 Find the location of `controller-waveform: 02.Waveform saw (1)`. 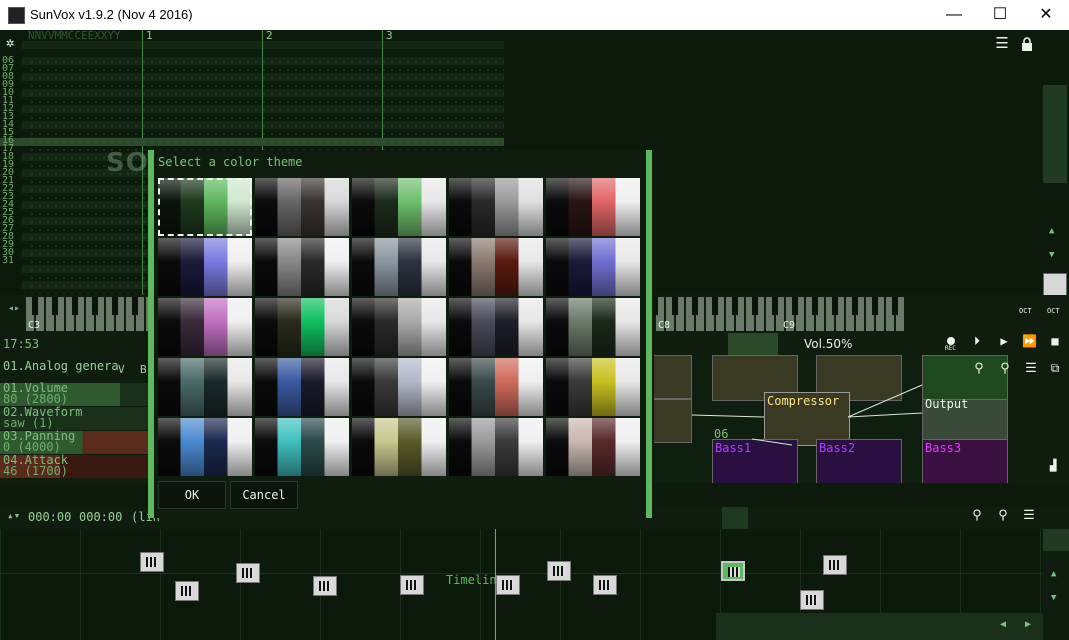

controller-waveform: 02.Waveform saw (1) is located at coordinates (75, 418).